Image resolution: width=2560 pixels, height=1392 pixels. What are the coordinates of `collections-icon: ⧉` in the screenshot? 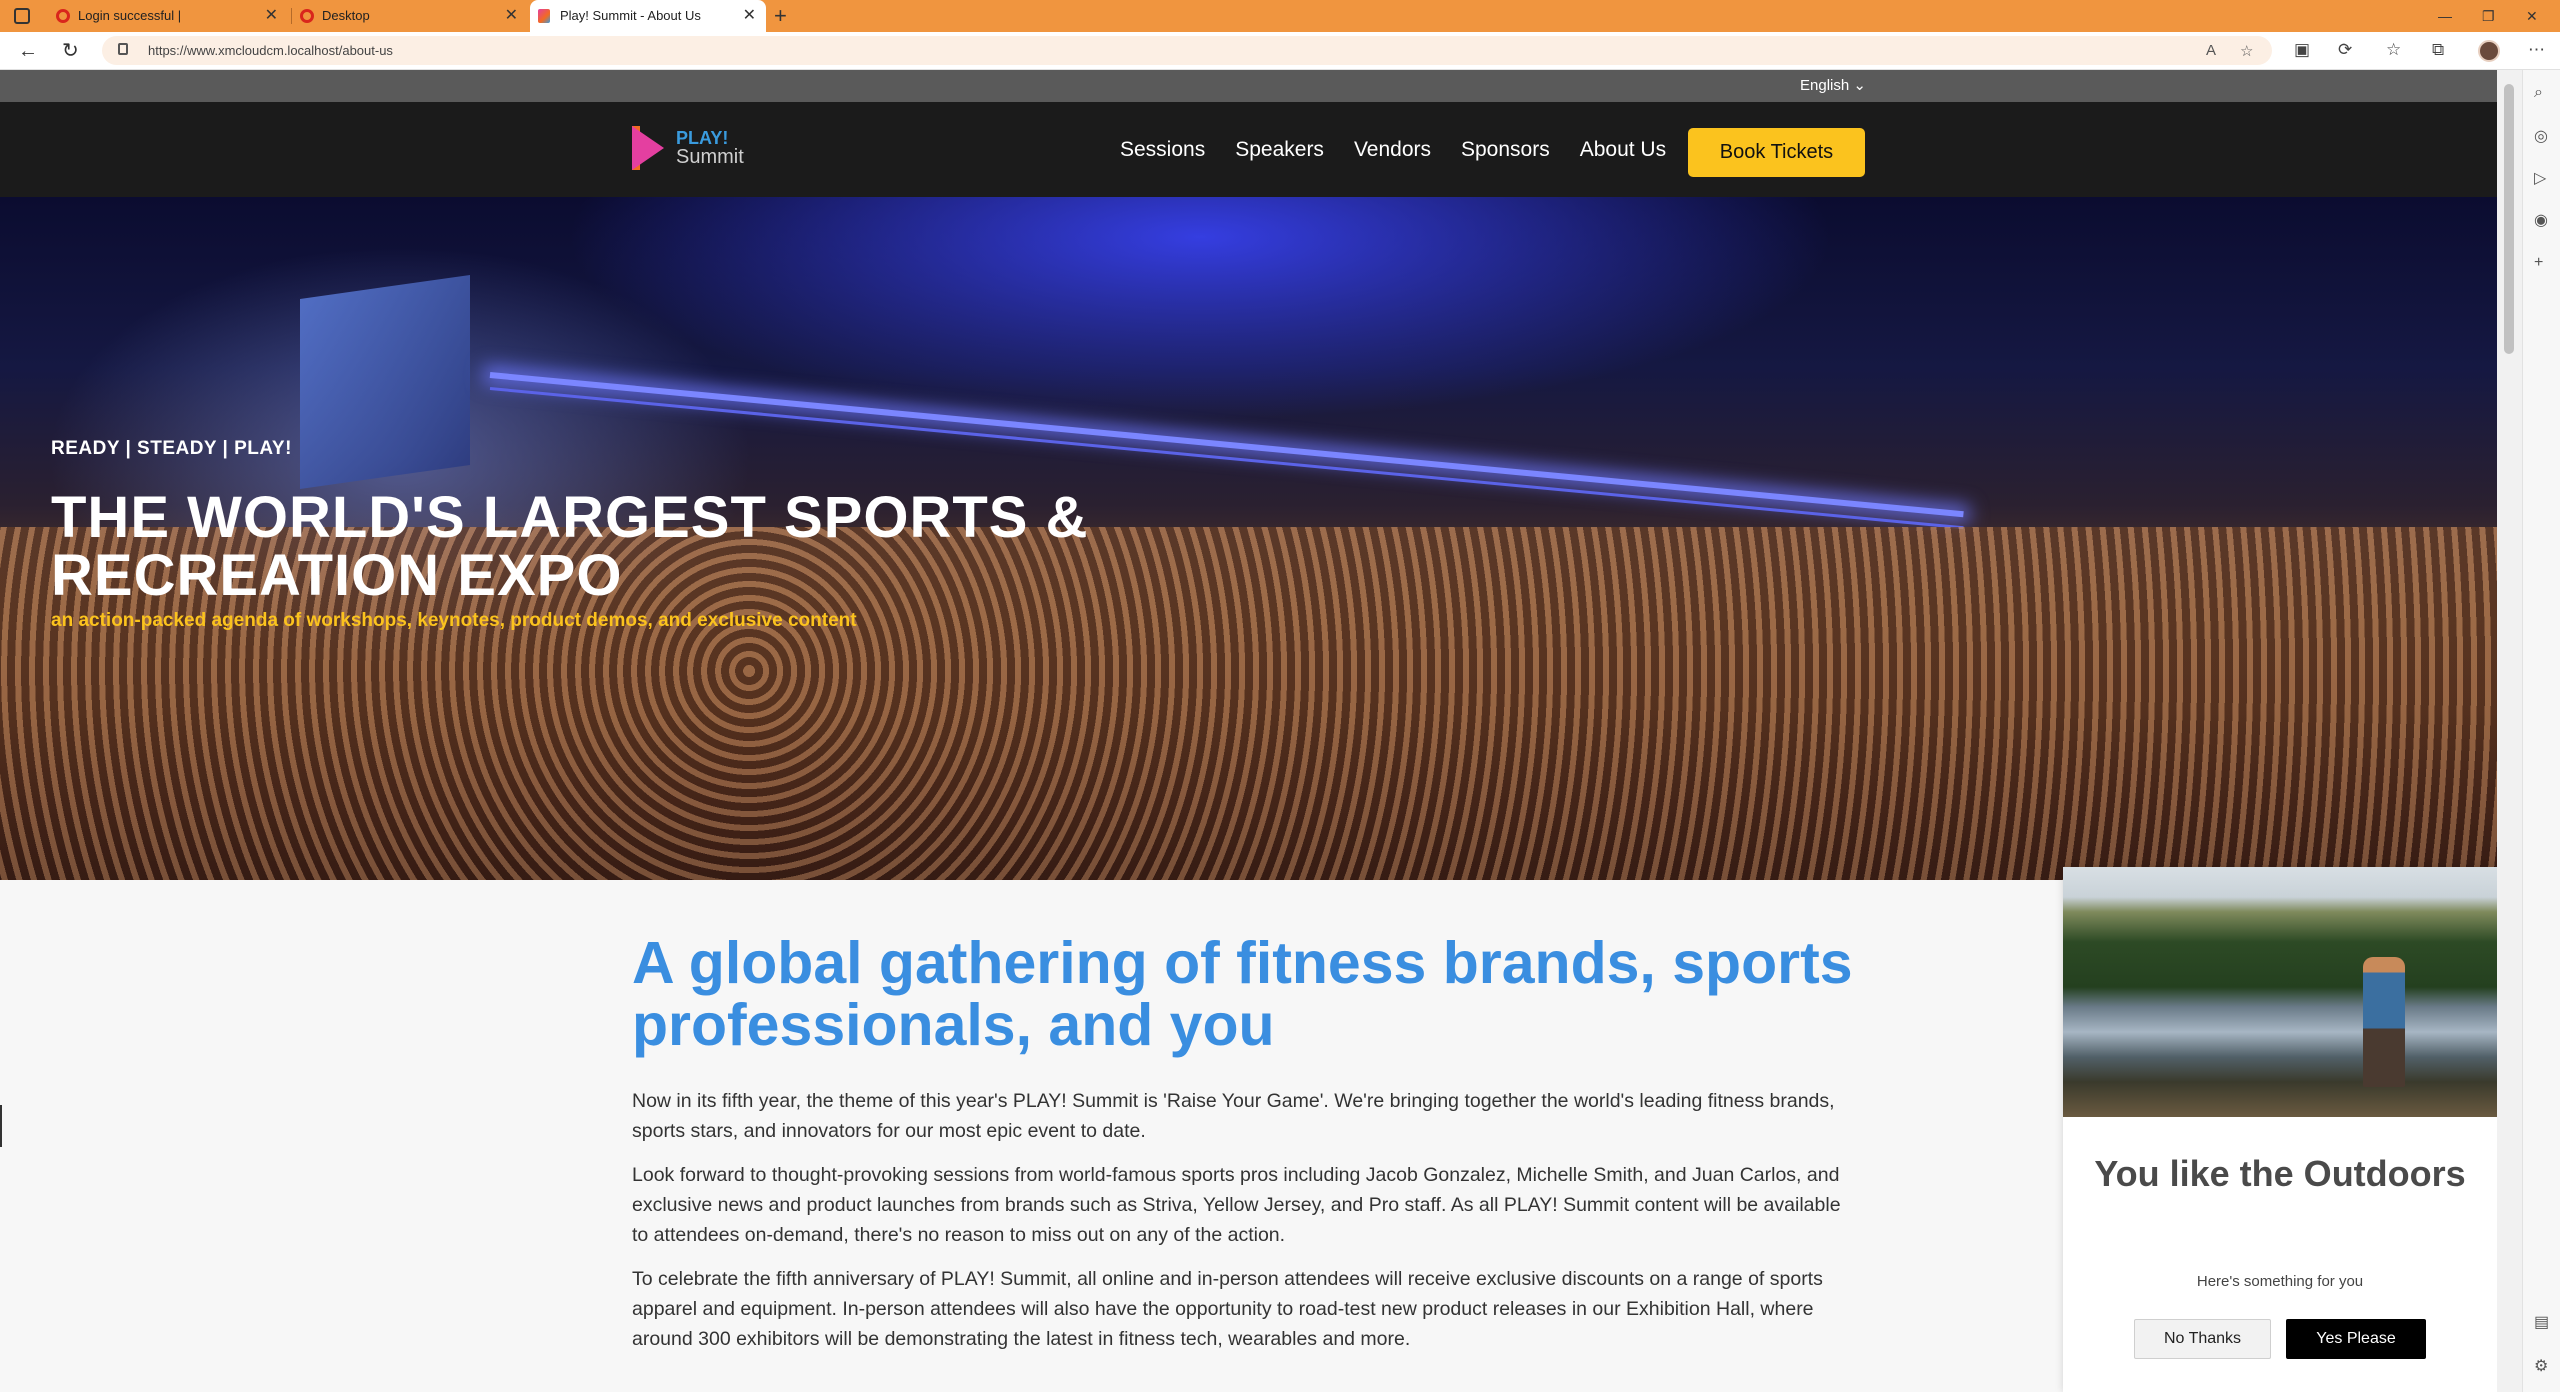 It's located at (2438, 50).